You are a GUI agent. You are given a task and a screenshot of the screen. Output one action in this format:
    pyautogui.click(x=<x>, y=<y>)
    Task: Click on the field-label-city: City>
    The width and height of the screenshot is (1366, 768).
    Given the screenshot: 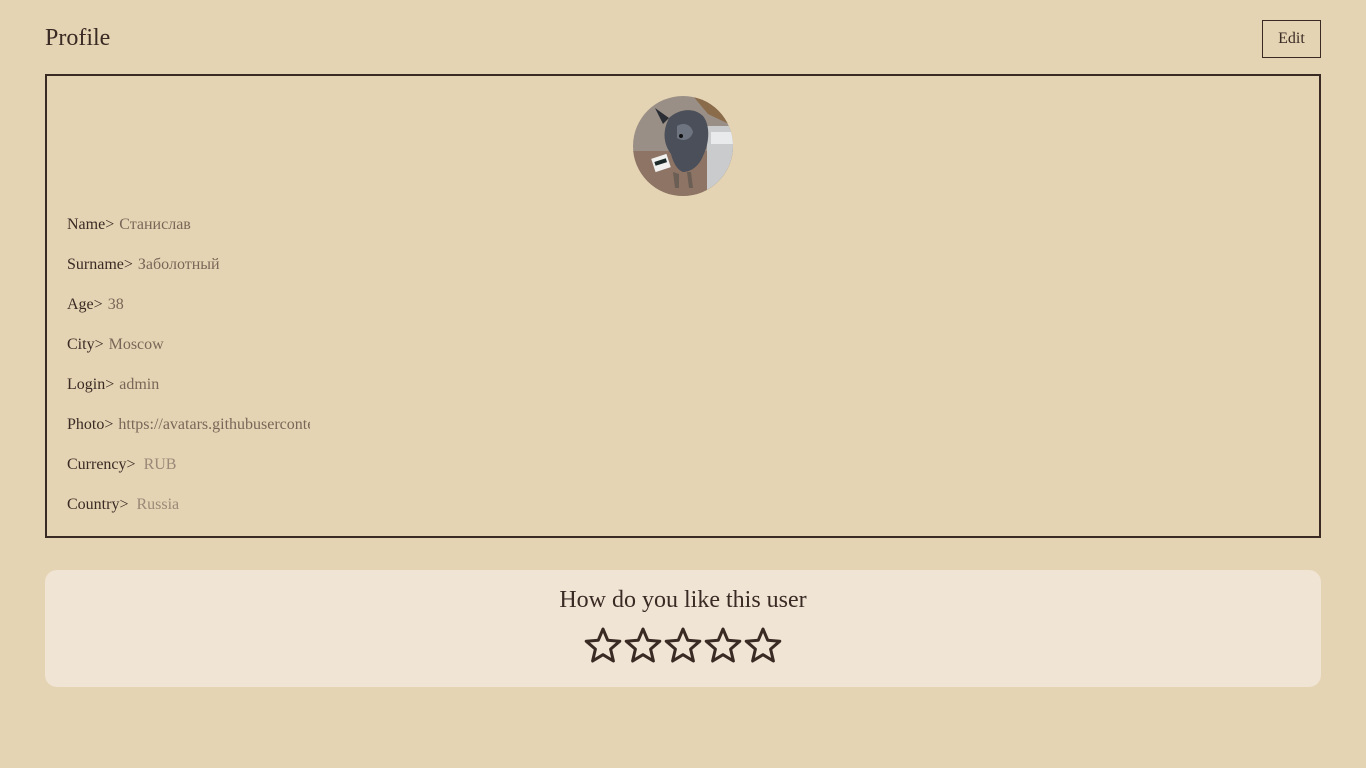 What is the action you would take?
    pyautogui.click(x=85, y=344)
    